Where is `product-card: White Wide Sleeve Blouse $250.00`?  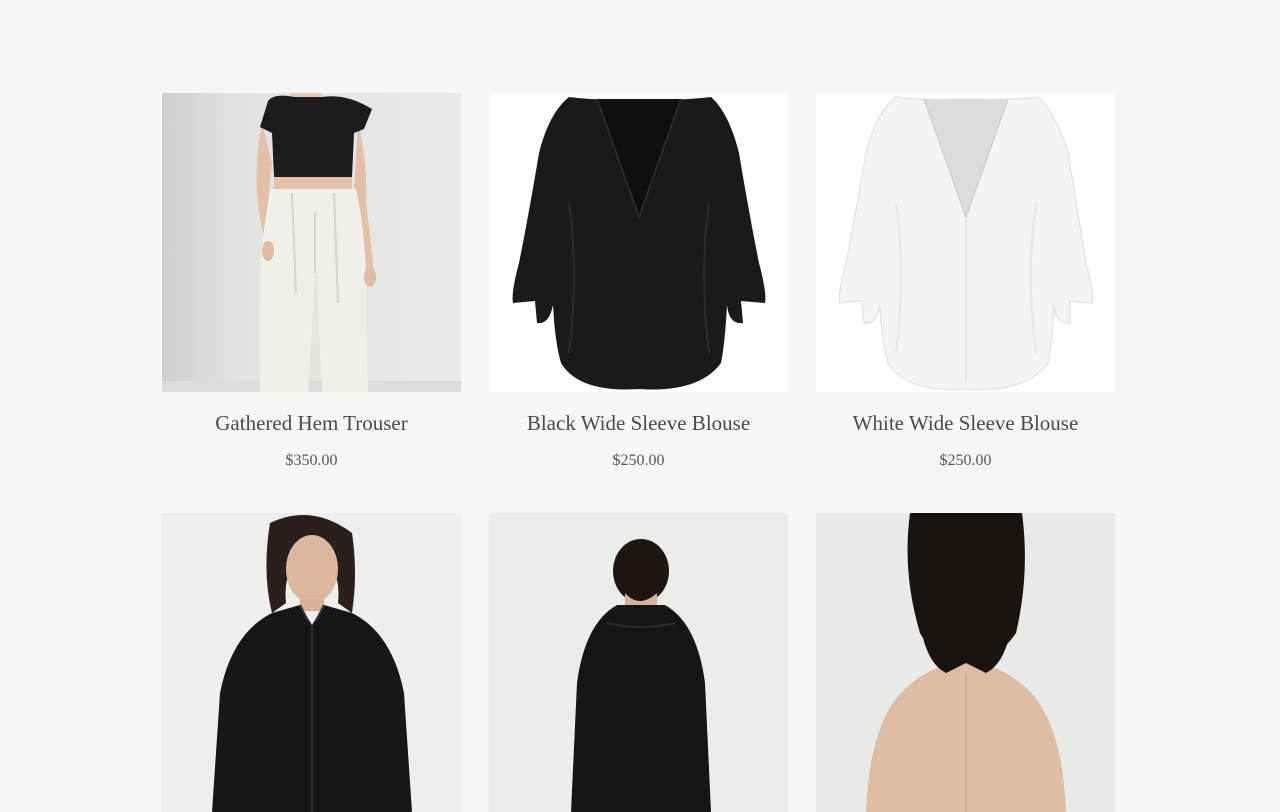
product-card: White Wide Sleeve Blouse $250.00 is located at coordinates (965, 281).